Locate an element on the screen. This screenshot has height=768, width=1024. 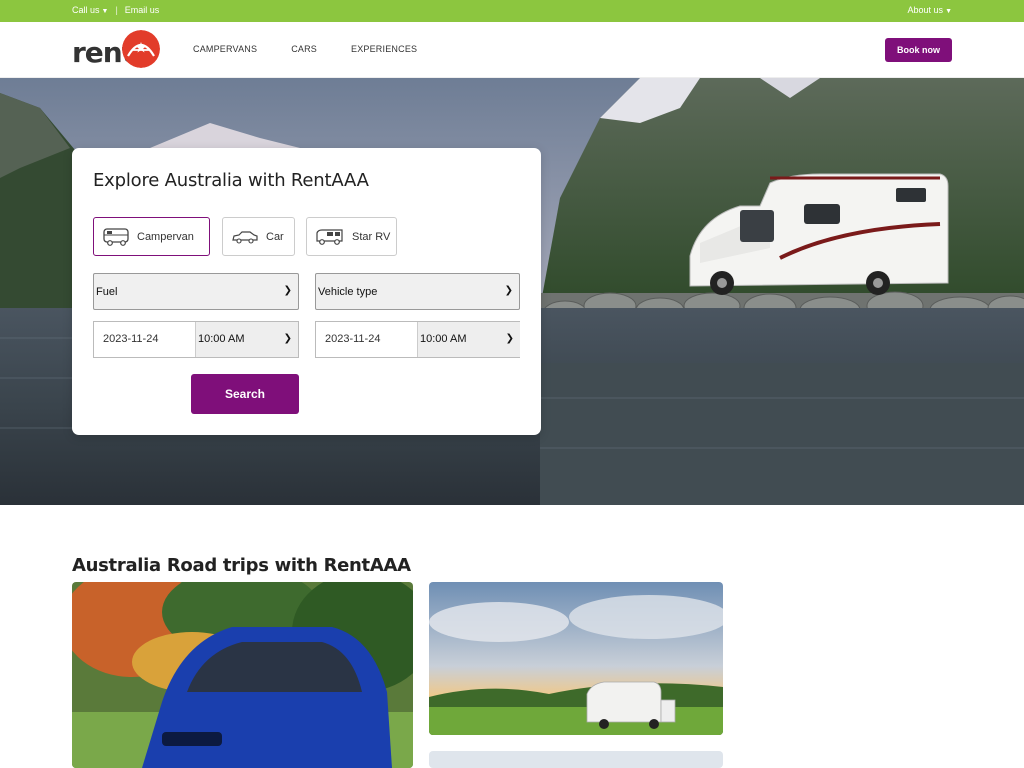
pickup-date-input: 2023-11-24 is located at coordinates (130, 339).